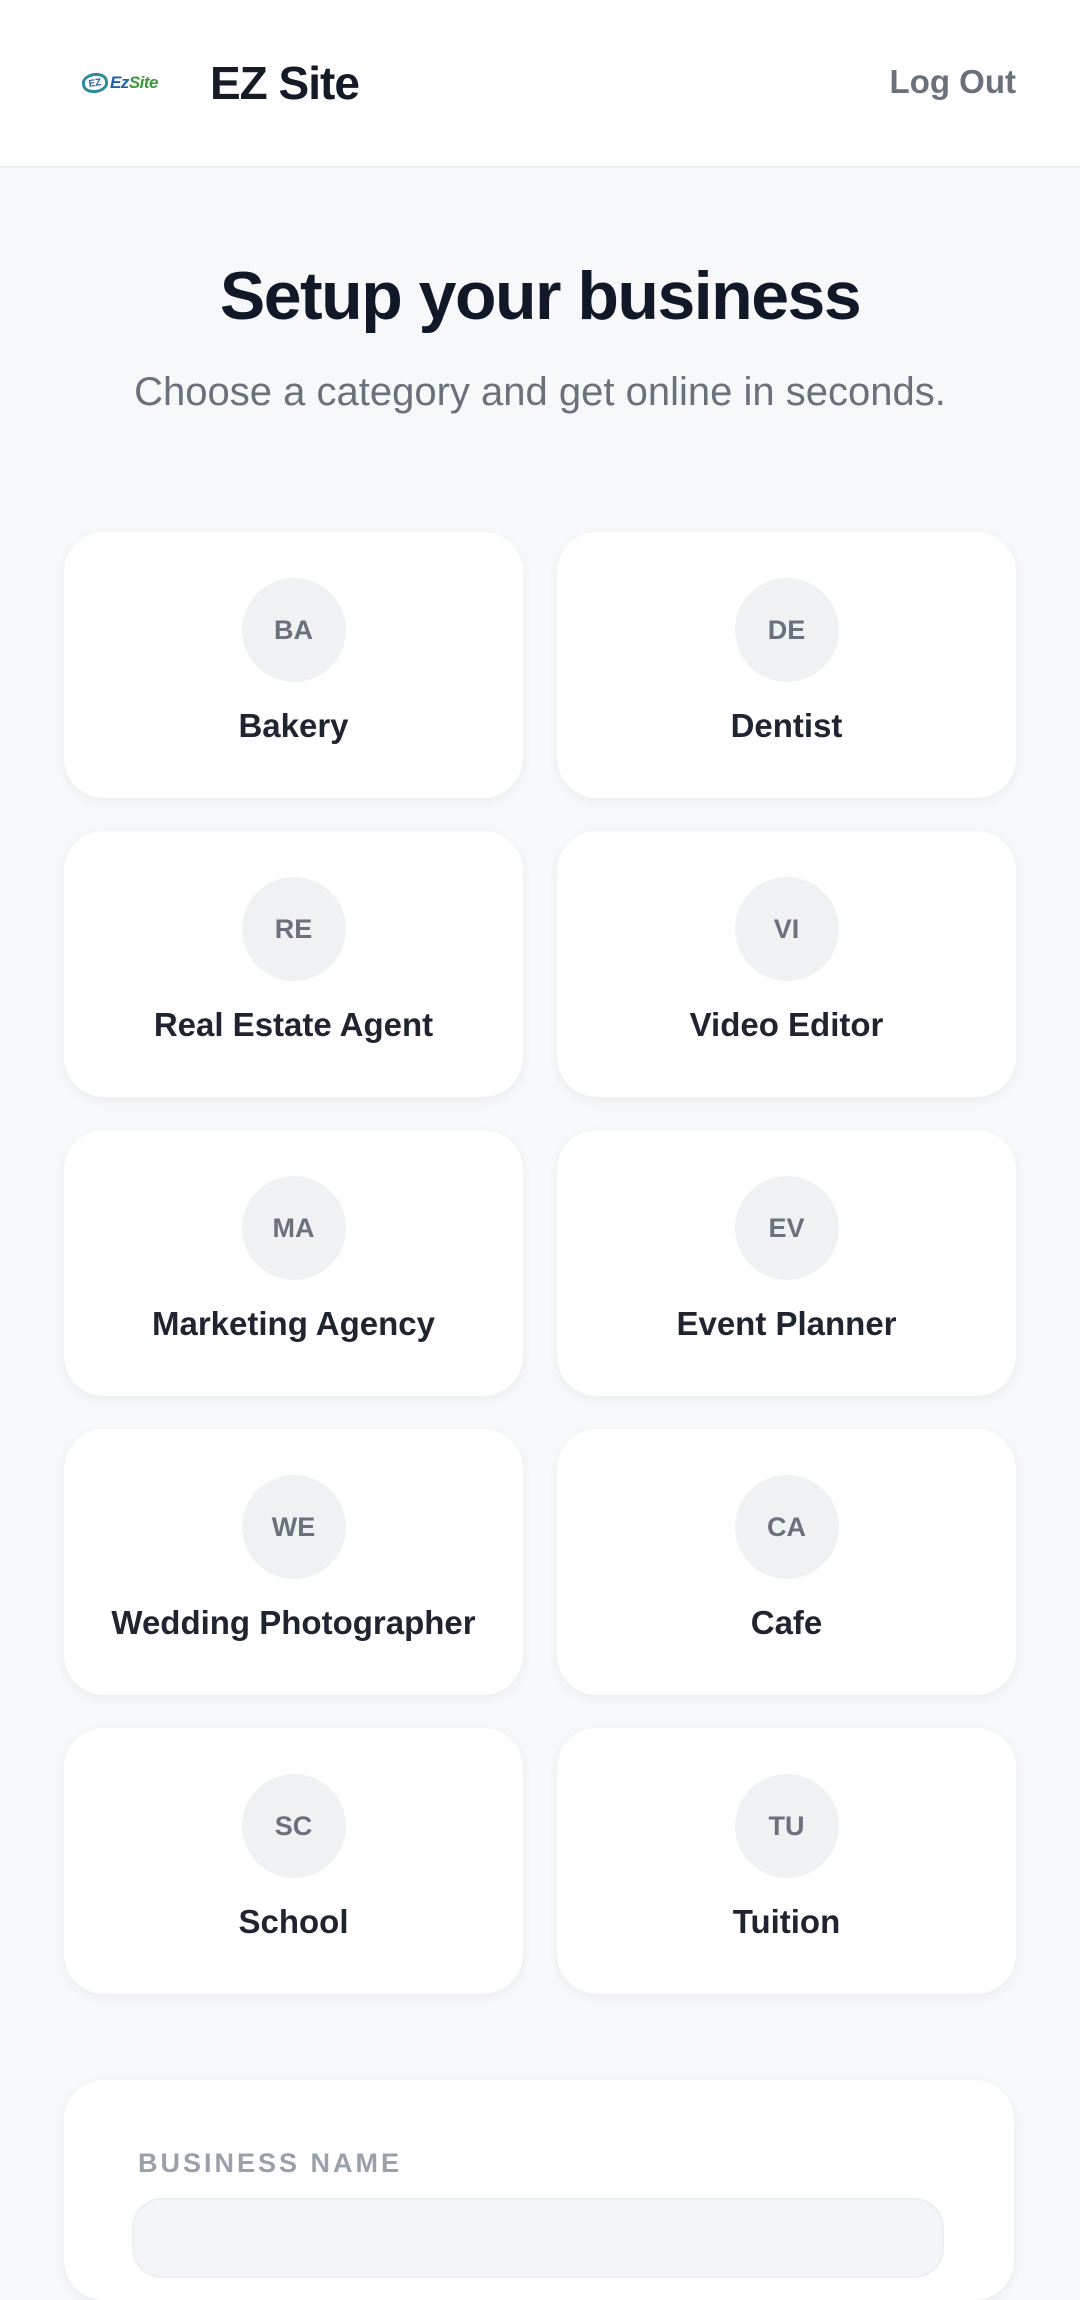  I want to click on category-card-school: SC School, so click(293, 1861).